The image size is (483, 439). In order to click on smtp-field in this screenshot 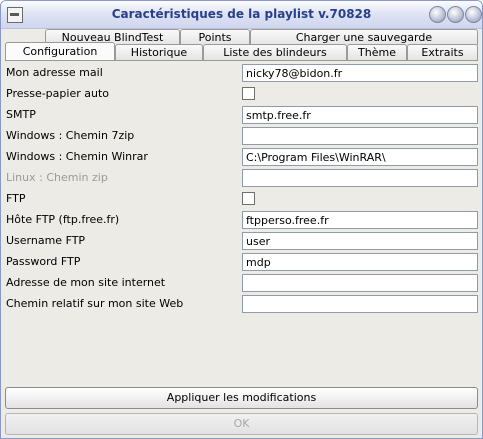, I will do `click(360, 115)`.